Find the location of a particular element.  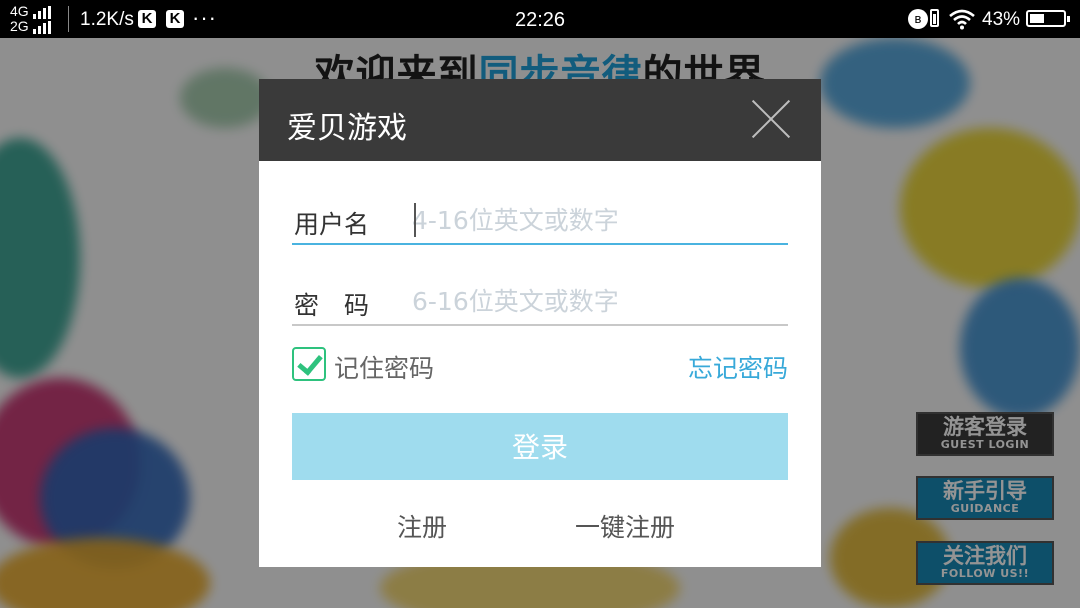

password-underline is located at coordinates (540, 325).